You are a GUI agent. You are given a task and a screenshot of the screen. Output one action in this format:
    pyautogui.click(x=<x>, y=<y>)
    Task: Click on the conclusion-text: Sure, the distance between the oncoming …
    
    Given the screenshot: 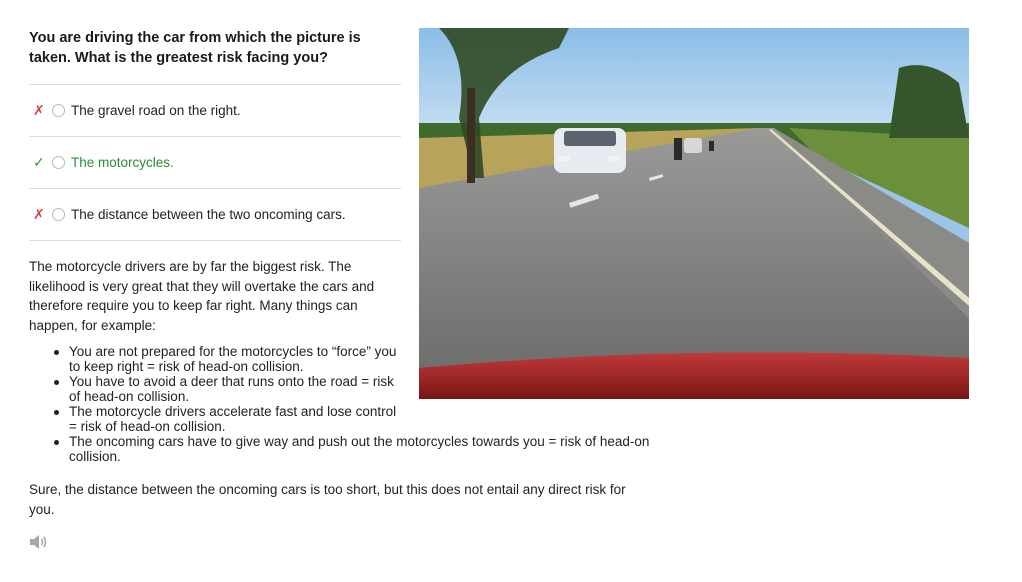 What is the action you would take?
    pyautogui.click(x=327, y=499)
    